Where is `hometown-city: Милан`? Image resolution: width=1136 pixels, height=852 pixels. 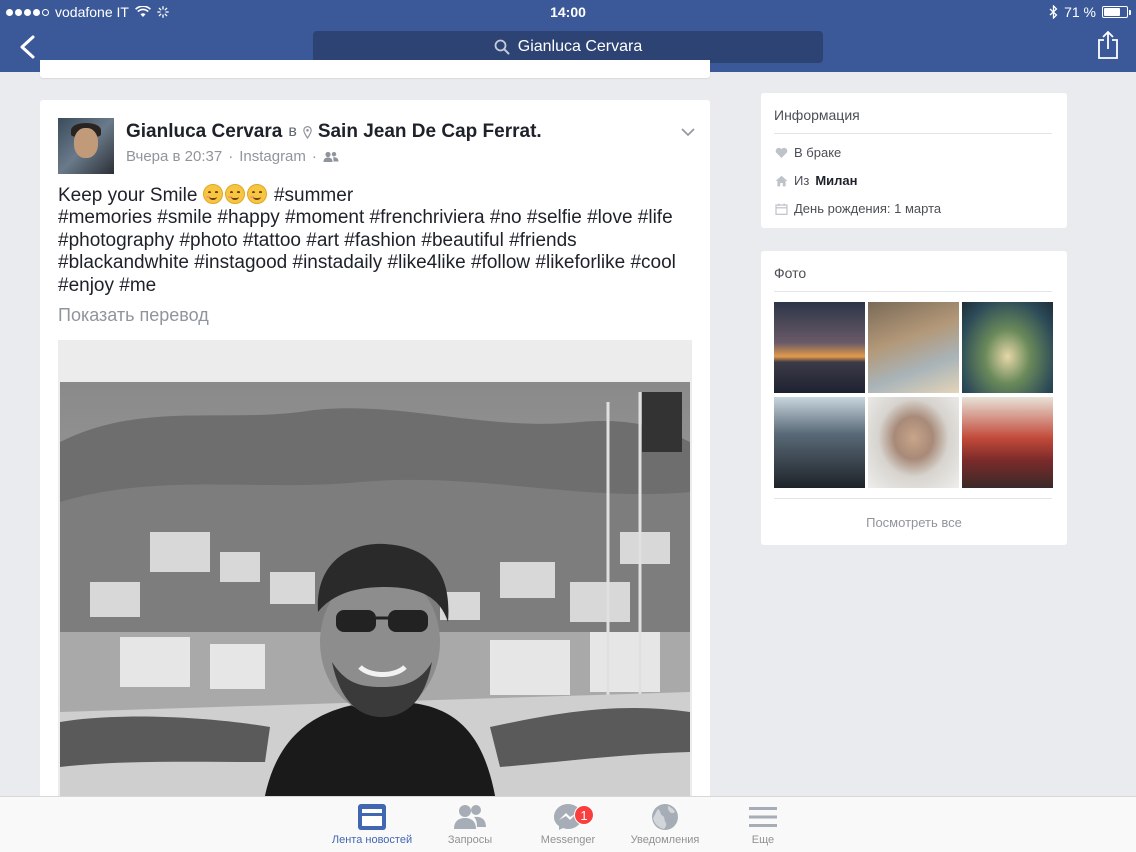 hometown-city: Милан is located at coordinates (836, 180).